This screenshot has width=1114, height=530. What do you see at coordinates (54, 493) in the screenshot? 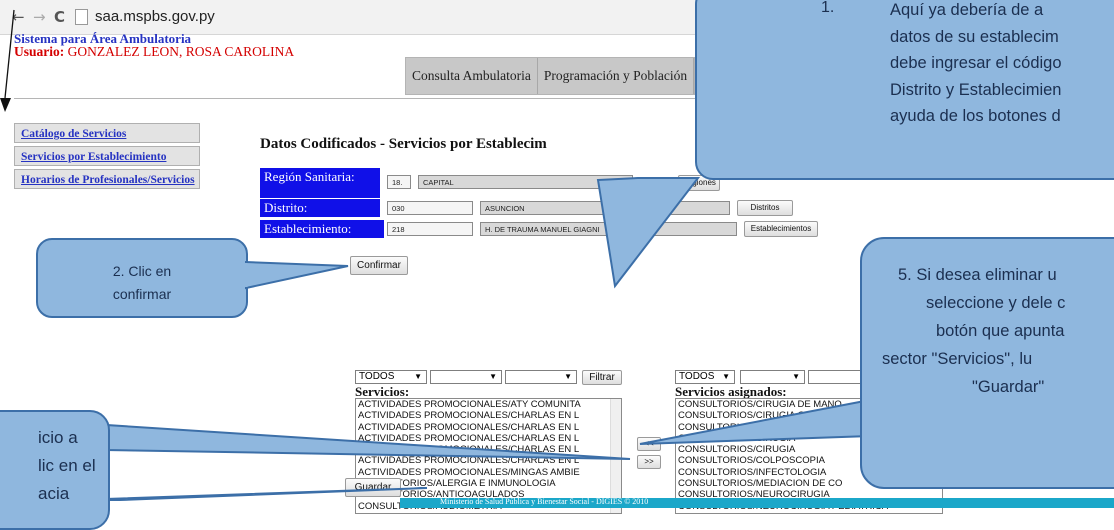
I see `callout-4-line: acia` at bounding box center [54, 493].